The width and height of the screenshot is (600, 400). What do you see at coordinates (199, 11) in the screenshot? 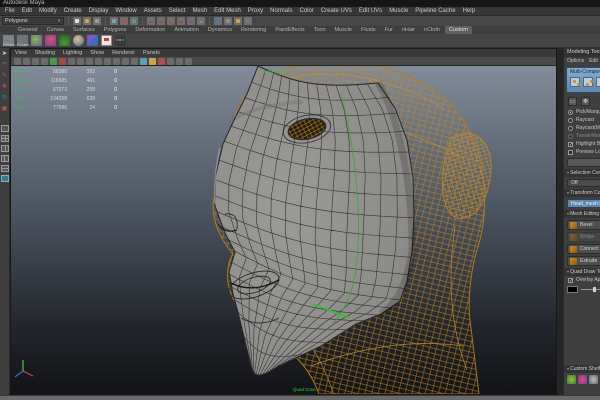
I see `menu-mesh: Mesh` at bounding box center [199, 11].